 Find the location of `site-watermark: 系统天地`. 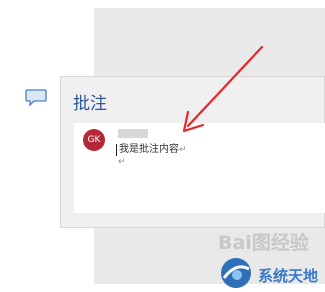

site-watermark: 系统天地 is located at coordinates (270, 273).